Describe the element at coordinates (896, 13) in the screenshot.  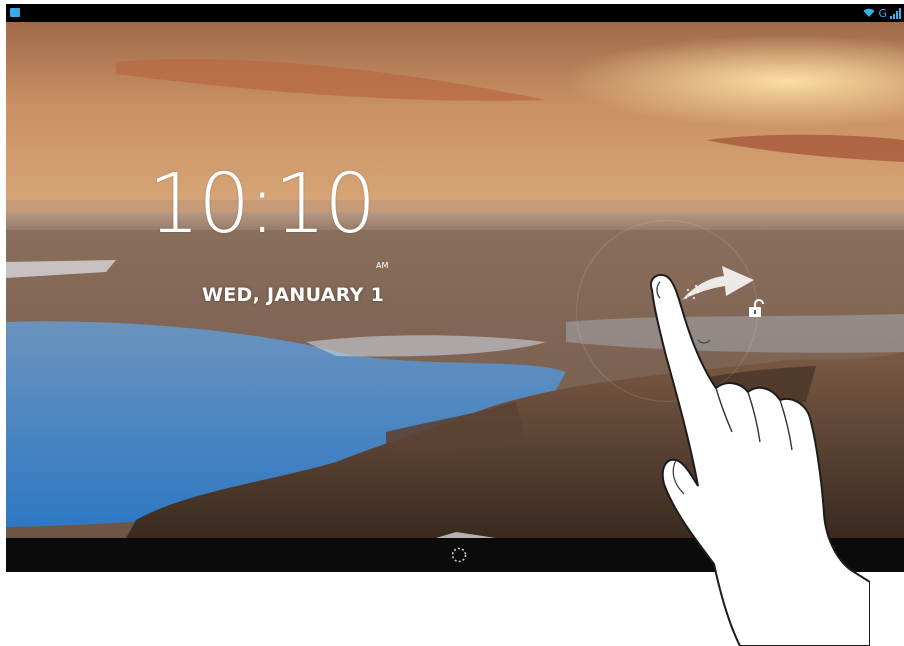
I see `signal-icon` at that location.